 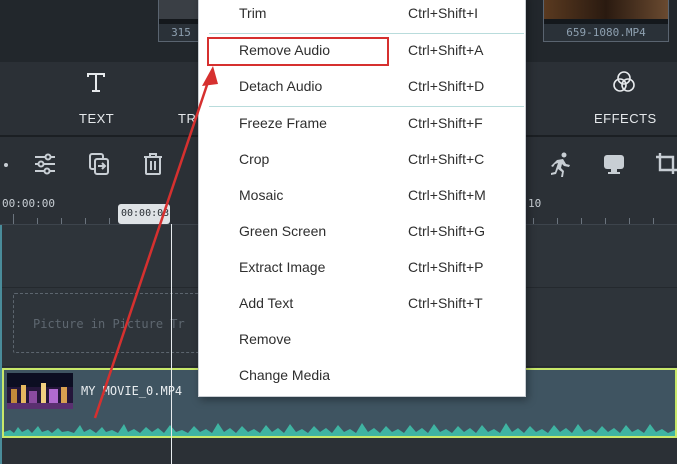 What do you see at coordinates (362, 161) in the screenshot?
I see `menu-item-crop: Crop Ctrl+Shift+C` at bounding box center [362, 161].